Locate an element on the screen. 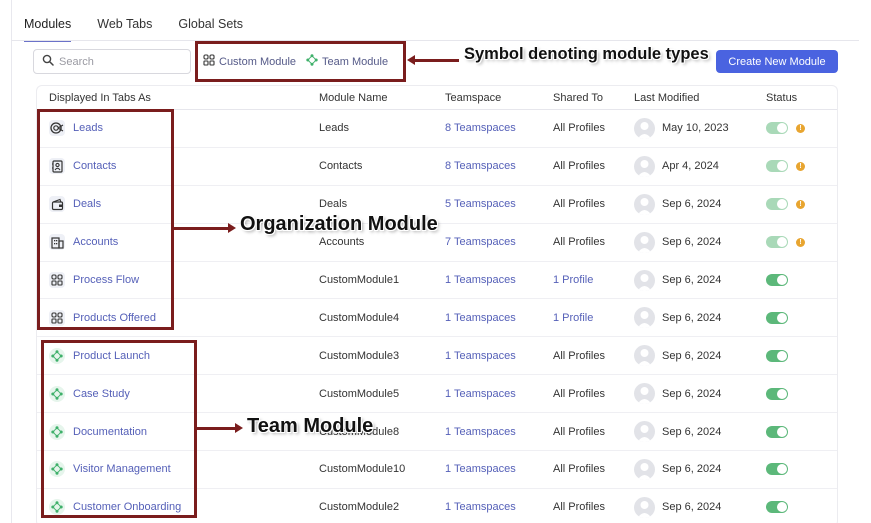 Image resolution: width=871 pixels, height=523 pixels. tab-global-sets: Global Sets is located at coordinates (210, 29).